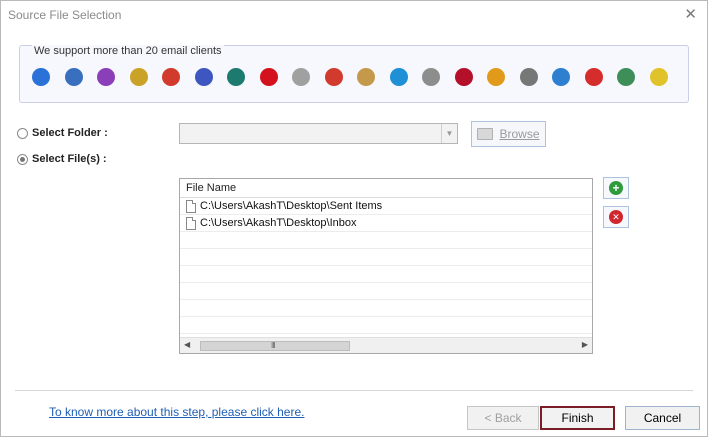 This screenshot has height=437, width=708. I want to click on finish-button: Finish, so click(577, 418).